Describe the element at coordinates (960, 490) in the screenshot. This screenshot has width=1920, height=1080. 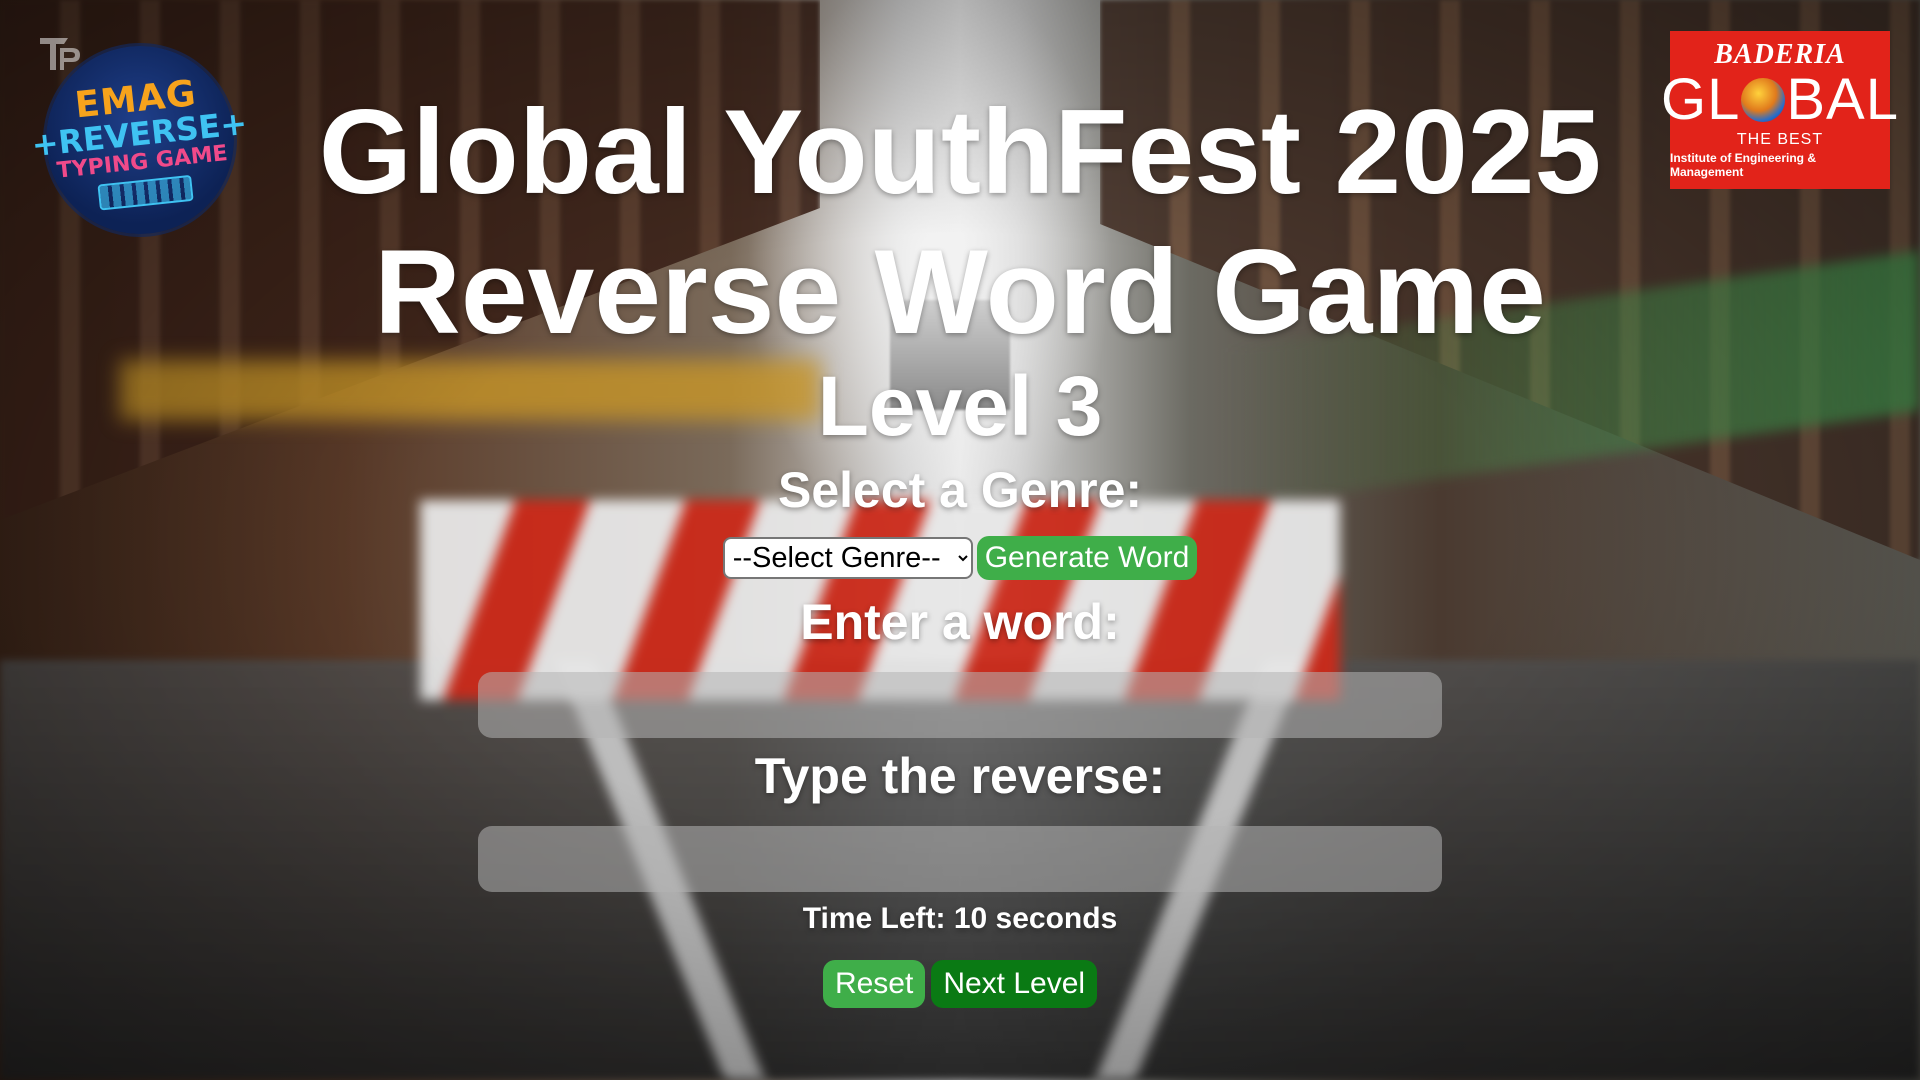
I see `genre-label: Select a Genre:` at that location.